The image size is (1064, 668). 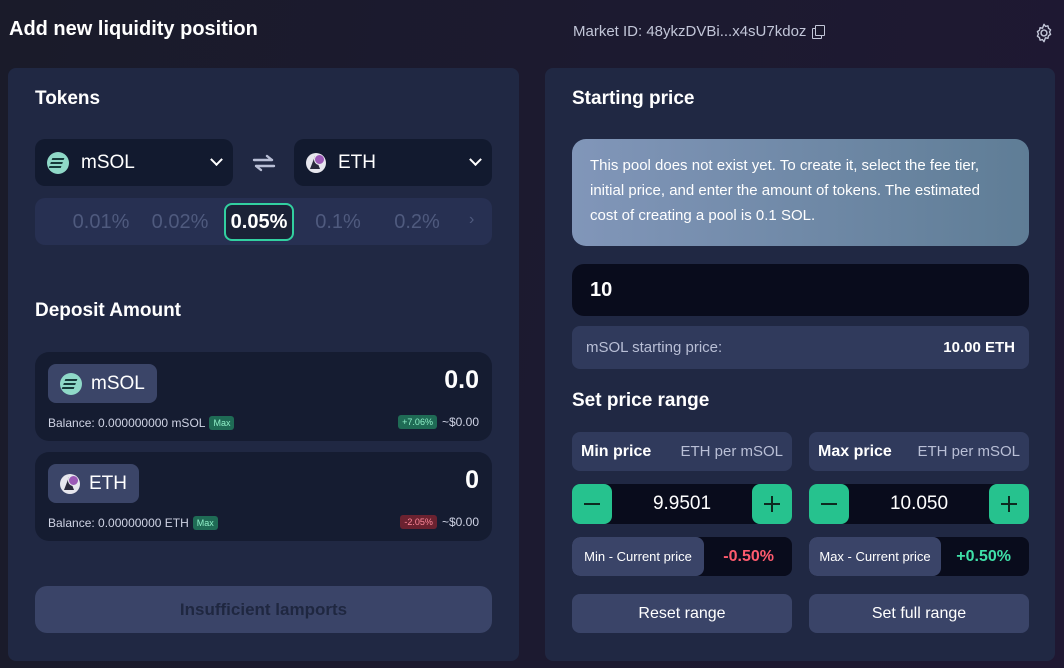 I want to click on fee-tier-selector: 0.01% 0.02% 0.05% 0.1% 0.2% ›, so click(x=263, y=221).